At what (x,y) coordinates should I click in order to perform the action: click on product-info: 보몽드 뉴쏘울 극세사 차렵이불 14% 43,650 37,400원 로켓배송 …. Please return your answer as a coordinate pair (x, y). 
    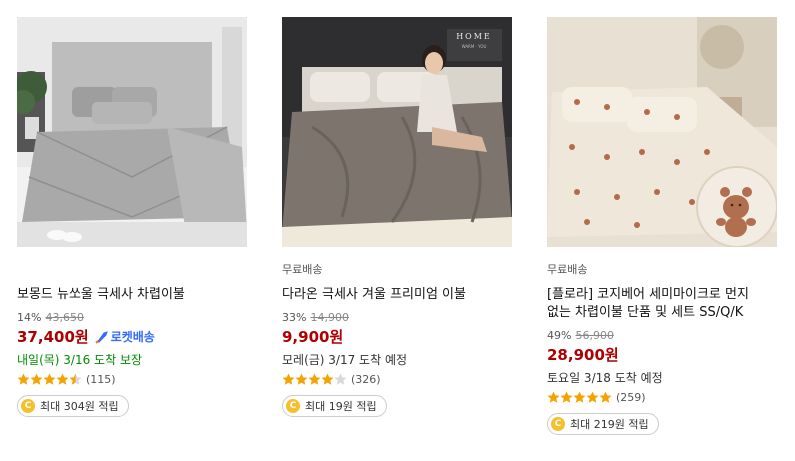
    Looking at the image, I should click on (137, 339).